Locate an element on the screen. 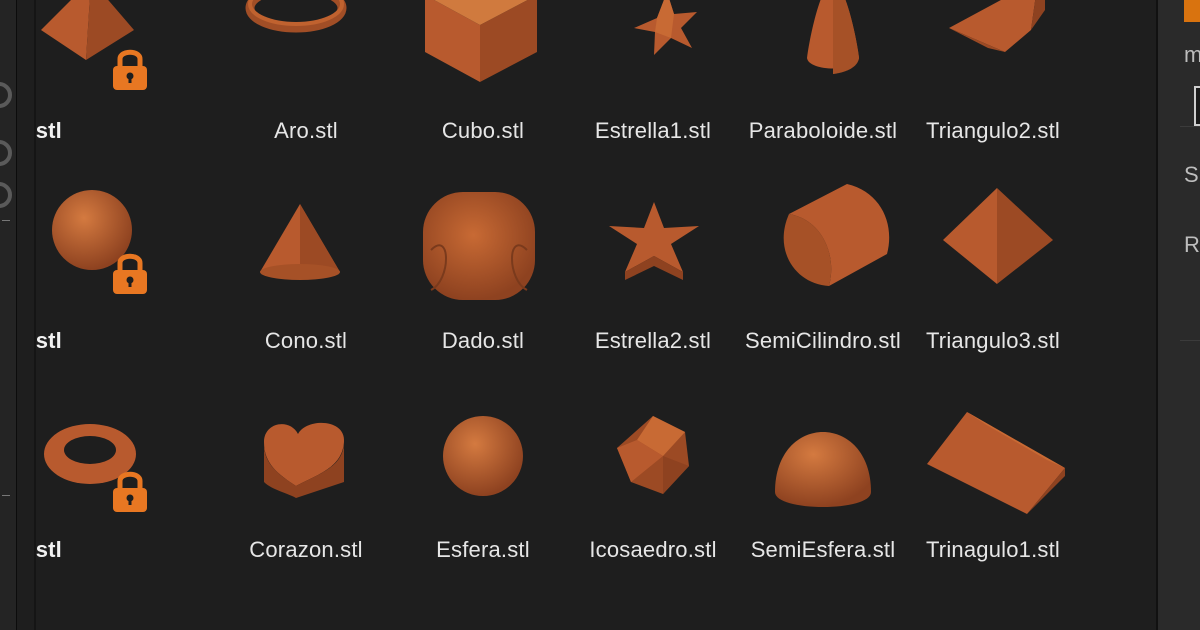 The image size is (1200, 630). file-tile: torus.stl is located at coordinates (91, 315).